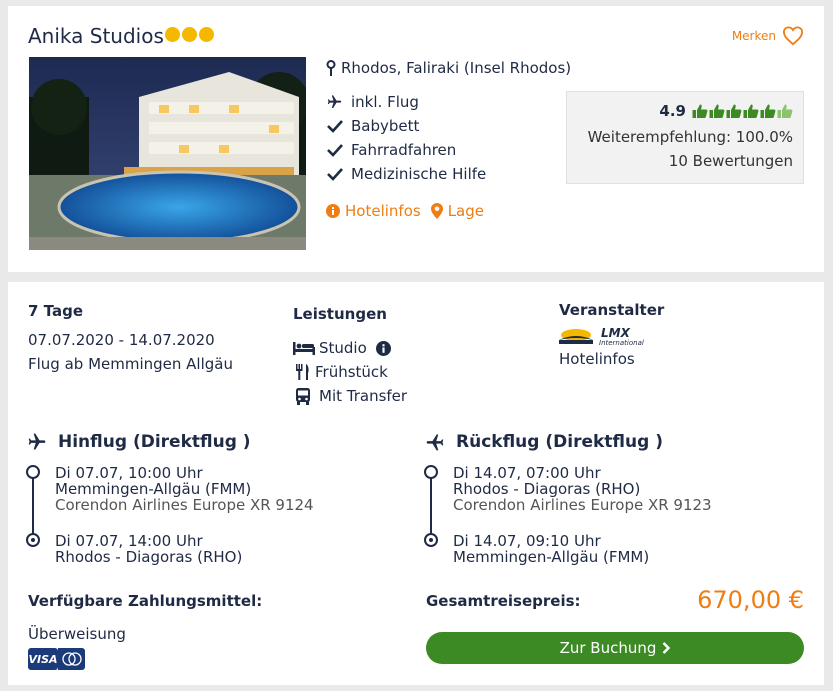  I want to click on cutlery-icon, so click(302, 372).